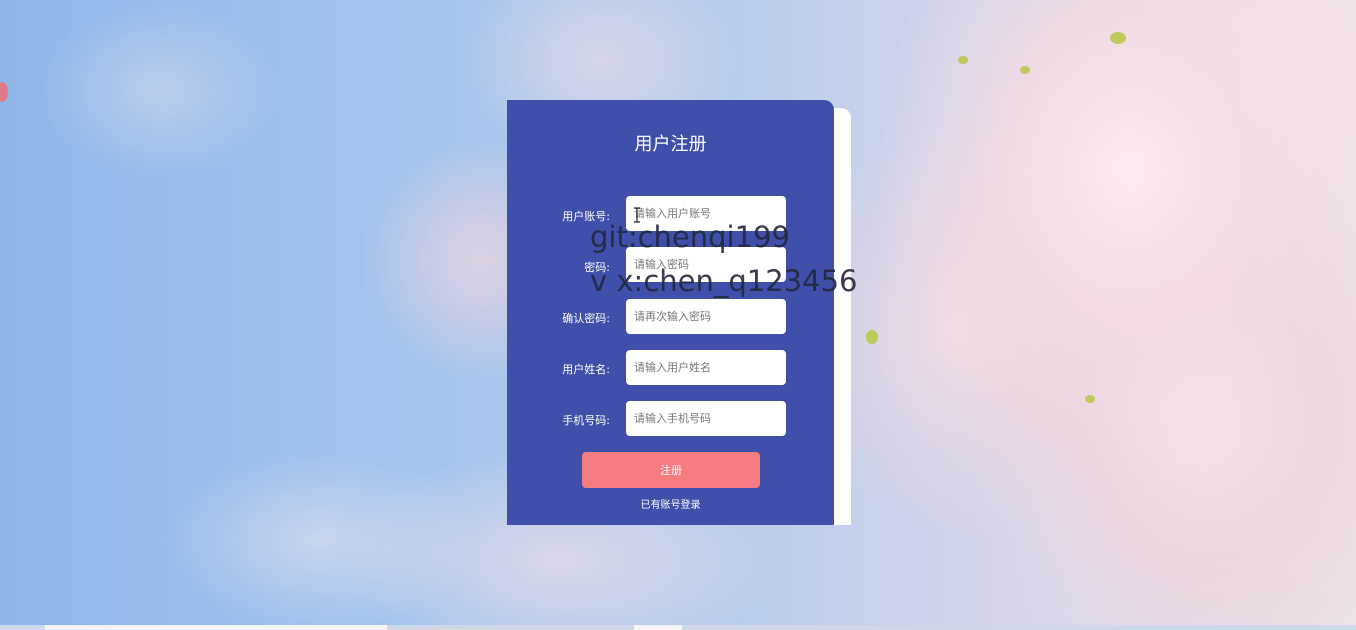 Image resolution: width=1356 pixels, height=630 pixels. What do you see at coordinates (637, 215) in the screenshot?
I see `text-cursor-icon` at bounding box center [637, 215].